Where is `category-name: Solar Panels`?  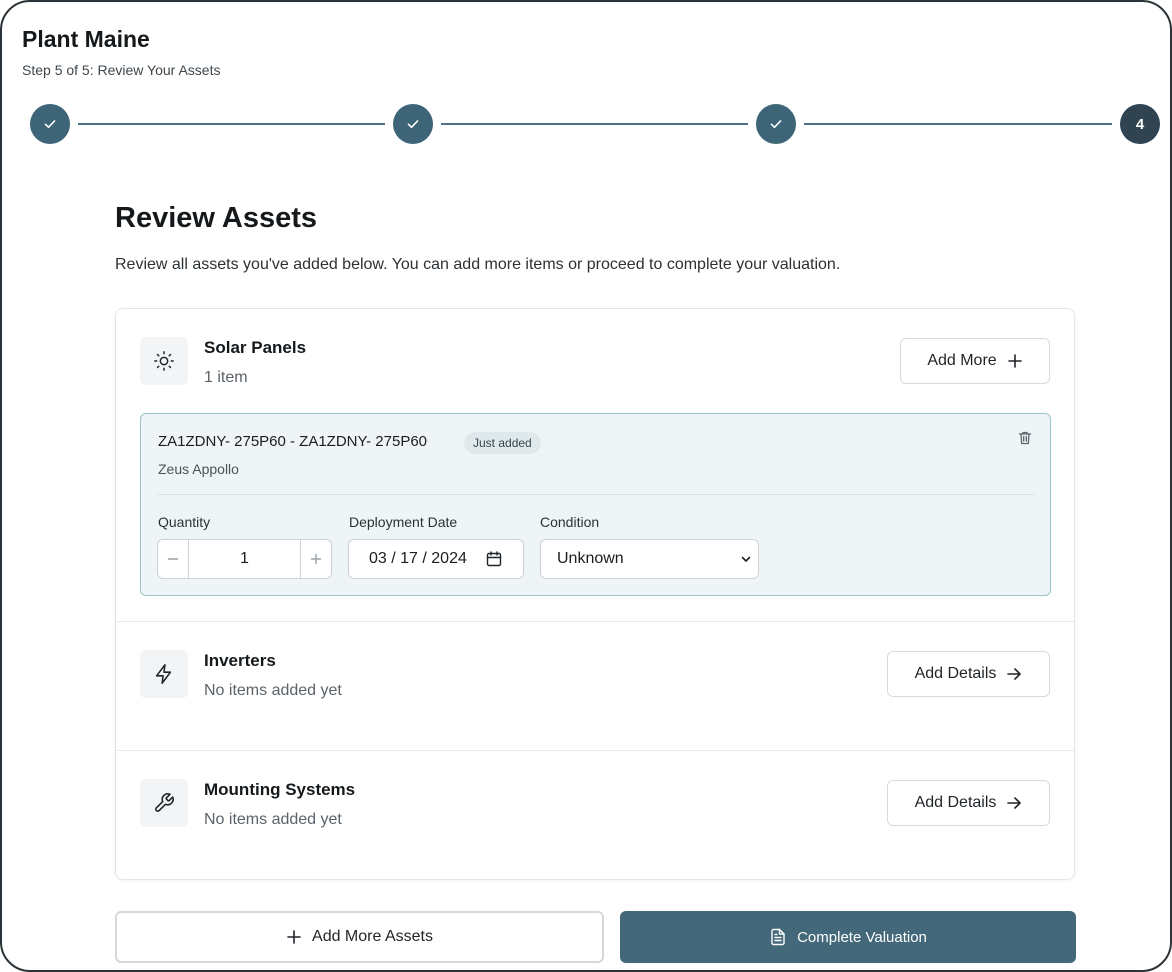
category-name: Solar Panels is located at coordinates (255, 347).